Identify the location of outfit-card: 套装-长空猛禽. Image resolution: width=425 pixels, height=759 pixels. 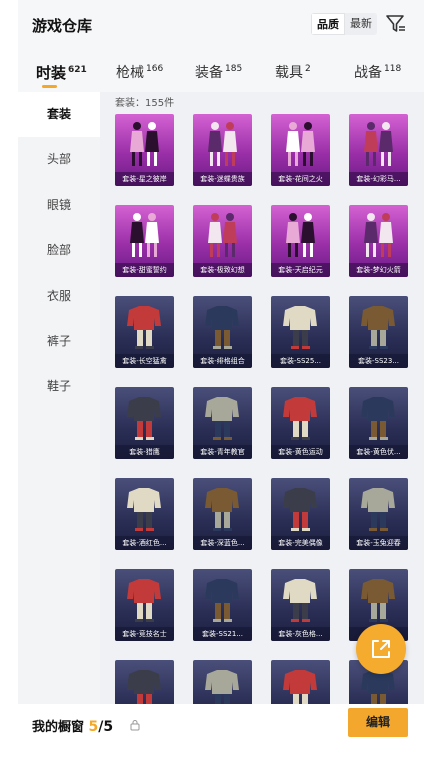
(144, 332).